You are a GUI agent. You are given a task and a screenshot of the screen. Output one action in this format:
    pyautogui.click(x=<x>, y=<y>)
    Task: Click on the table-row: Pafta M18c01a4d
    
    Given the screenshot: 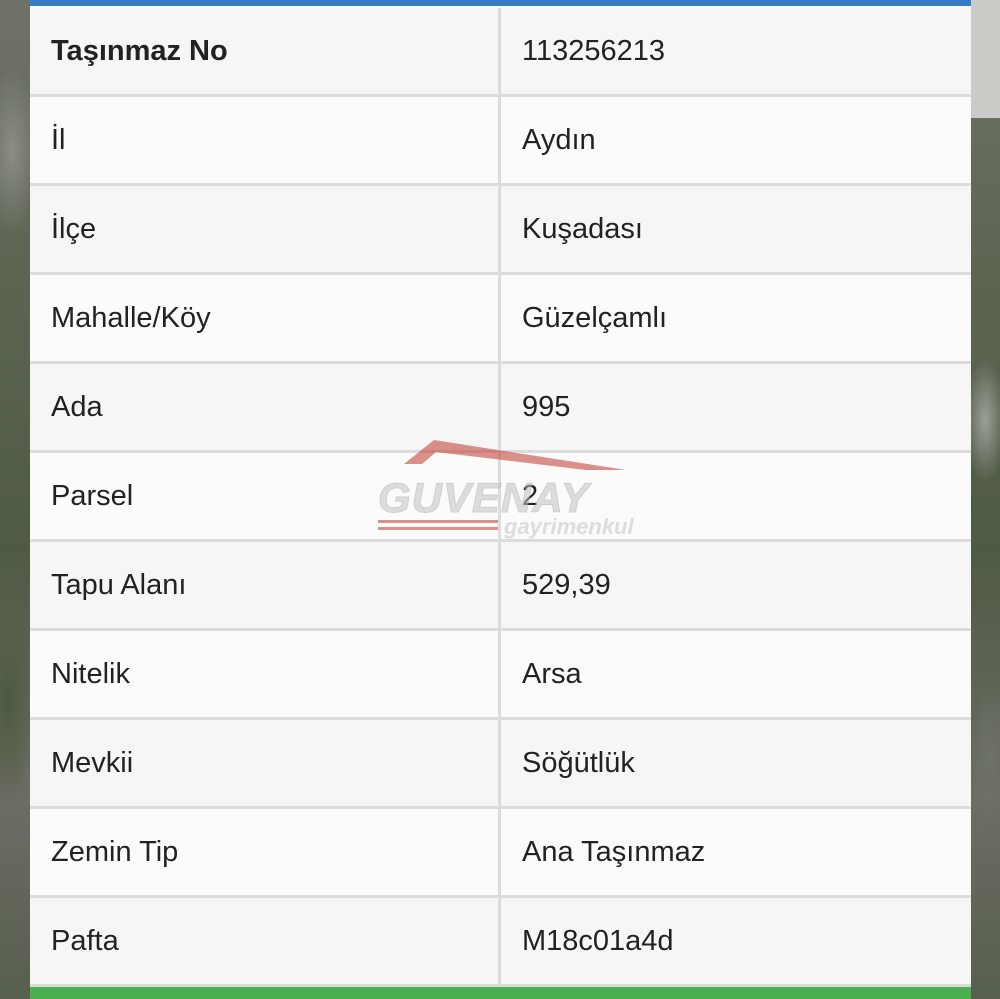 What is the action you would take?
    pyautogui.click(x=500, y=941)
    